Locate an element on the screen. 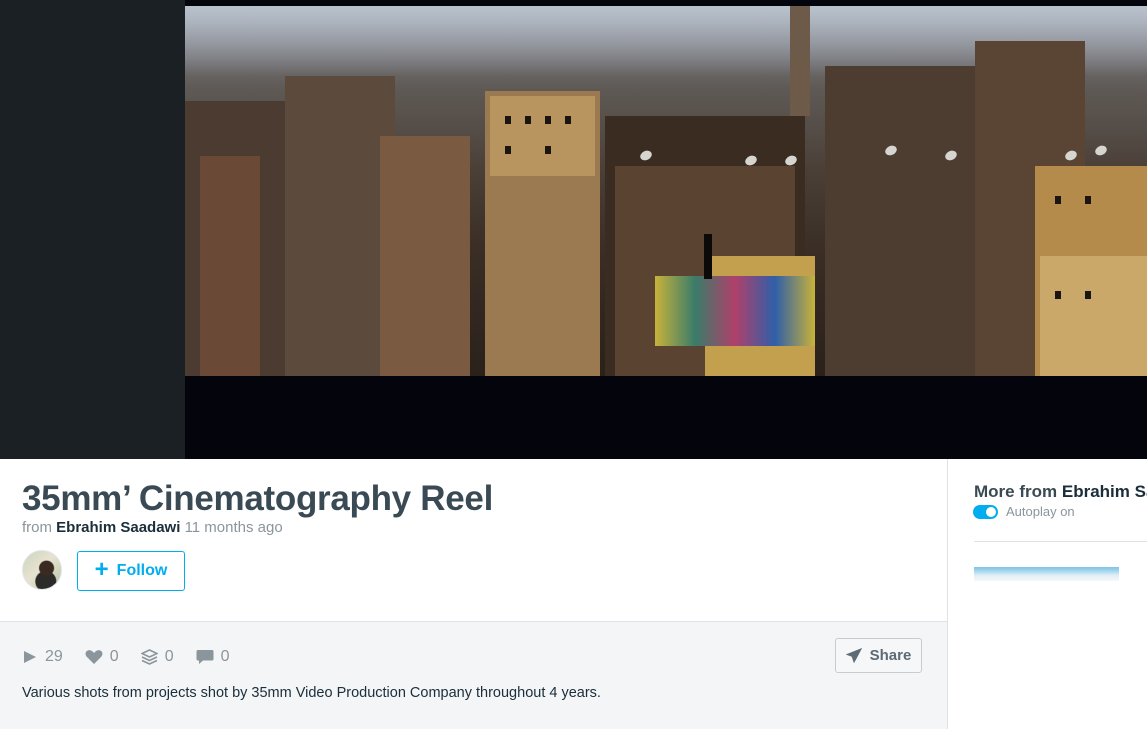 The width and height of the screenshot is (1147, 729). follow-button: + Follow is located at coordinates (131, 571).